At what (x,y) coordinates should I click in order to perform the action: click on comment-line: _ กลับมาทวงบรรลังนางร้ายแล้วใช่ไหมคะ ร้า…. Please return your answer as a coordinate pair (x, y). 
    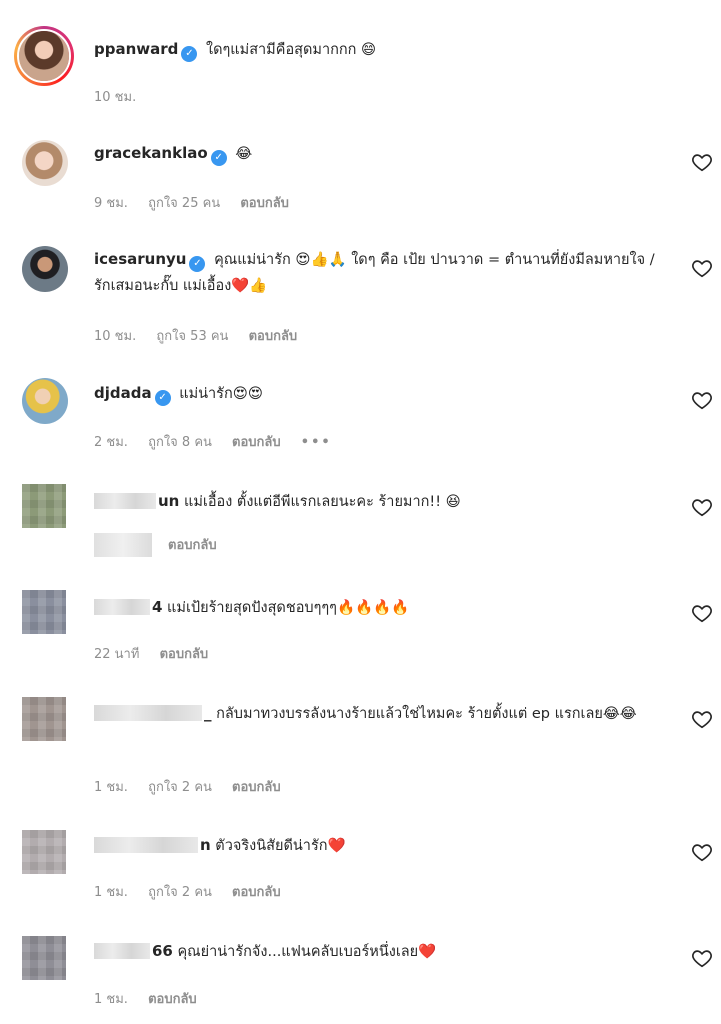
    Looking at the image, I should click on (378, 713).